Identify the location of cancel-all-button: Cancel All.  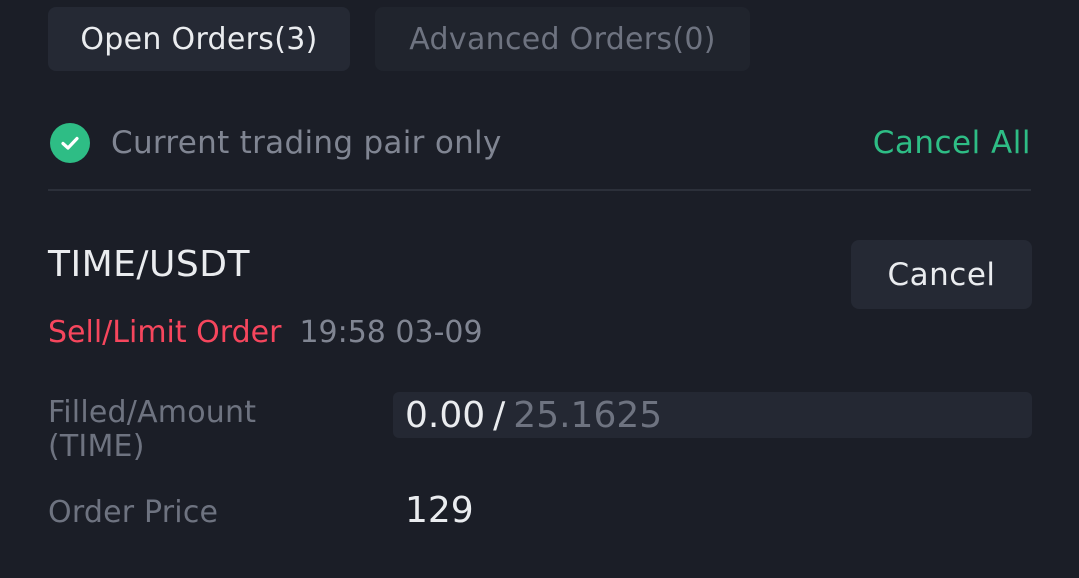
(952, 143).